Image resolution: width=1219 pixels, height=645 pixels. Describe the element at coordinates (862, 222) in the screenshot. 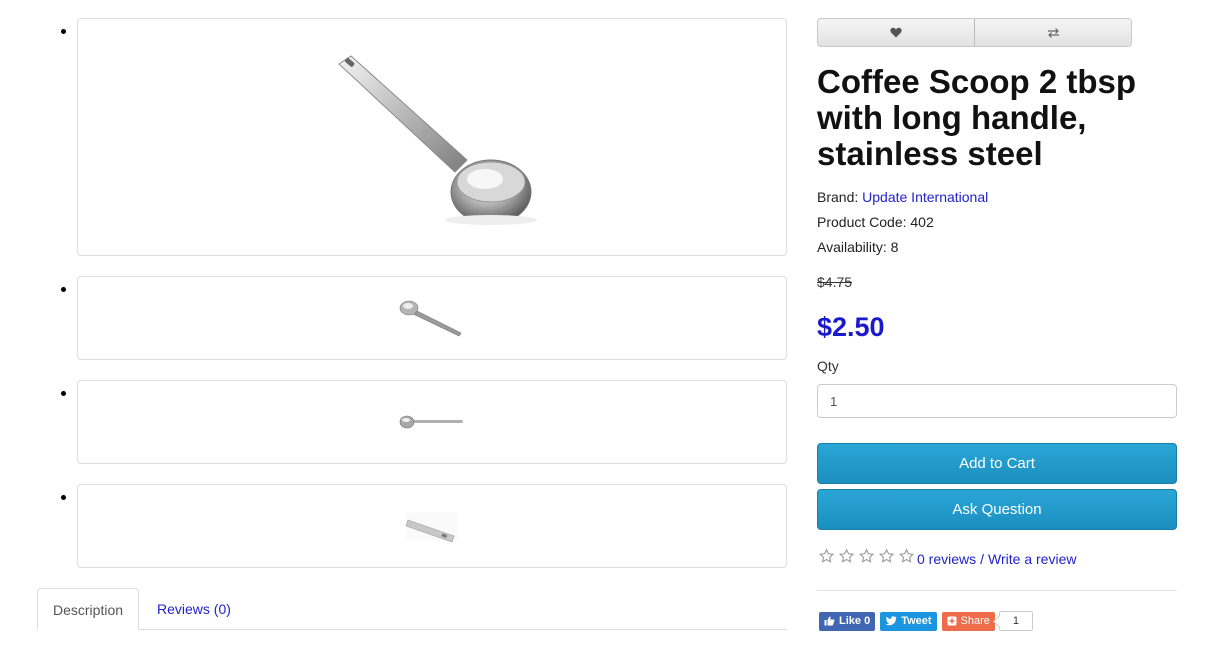

I see `product-code-label: Product Code:` at that location.